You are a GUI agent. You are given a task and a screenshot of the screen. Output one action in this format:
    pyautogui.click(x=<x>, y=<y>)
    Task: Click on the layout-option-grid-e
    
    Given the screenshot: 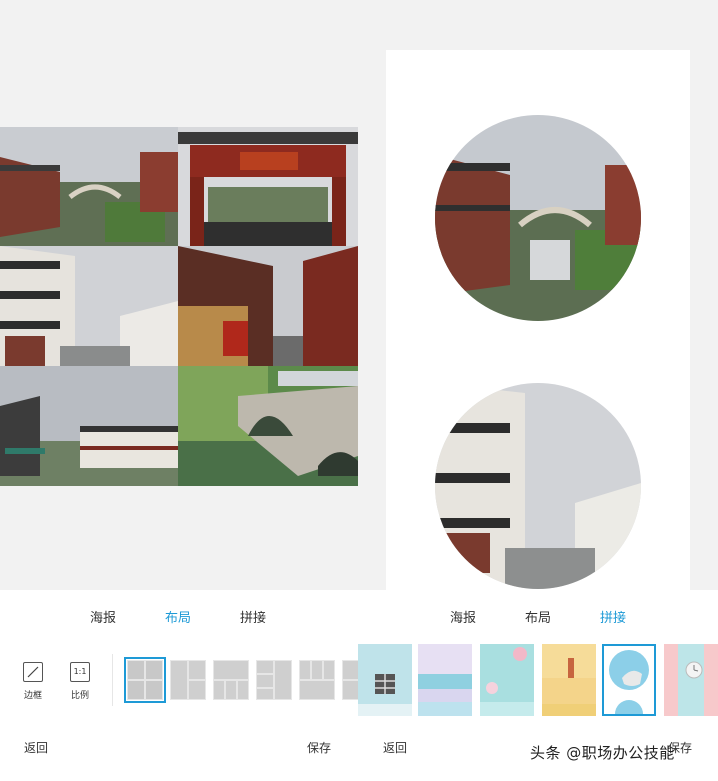 What is the action you would take?
    pyautogui.click(x=350, y=680)
    